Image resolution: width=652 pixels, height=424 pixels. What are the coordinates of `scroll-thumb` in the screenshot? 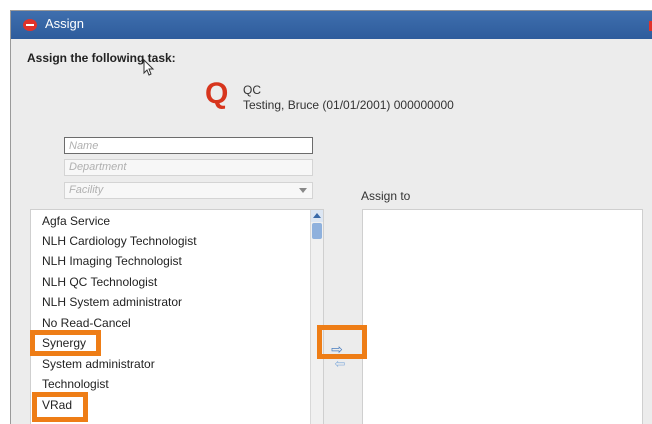 It's located at (317, 231).